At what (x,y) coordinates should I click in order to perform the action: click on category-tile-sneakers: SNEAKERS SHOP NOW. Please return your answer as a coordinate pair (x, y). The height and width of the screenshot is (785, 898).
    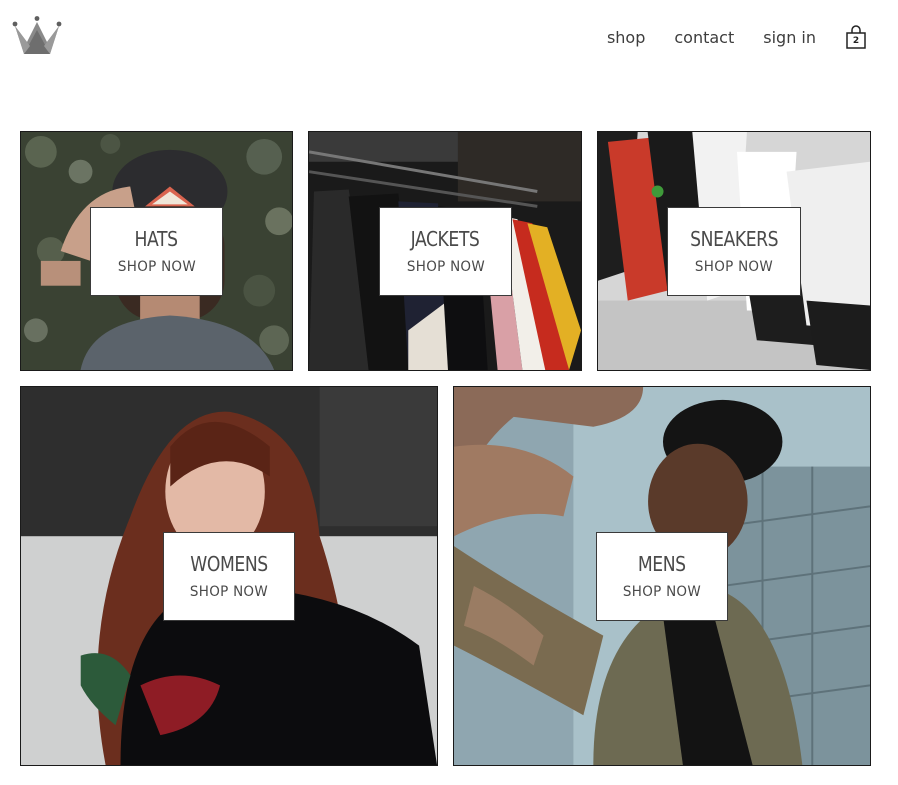
    Looking at the image, I should click on (734, 251).